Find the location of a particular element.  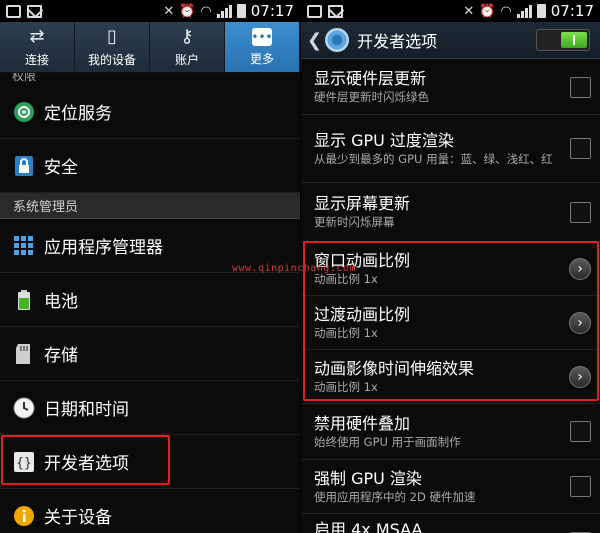

settings-tabs: ⇄ 连接 ▯ 我的设备 ⚷ 账户 ••• 更多 is located at coordinates (150, 47).